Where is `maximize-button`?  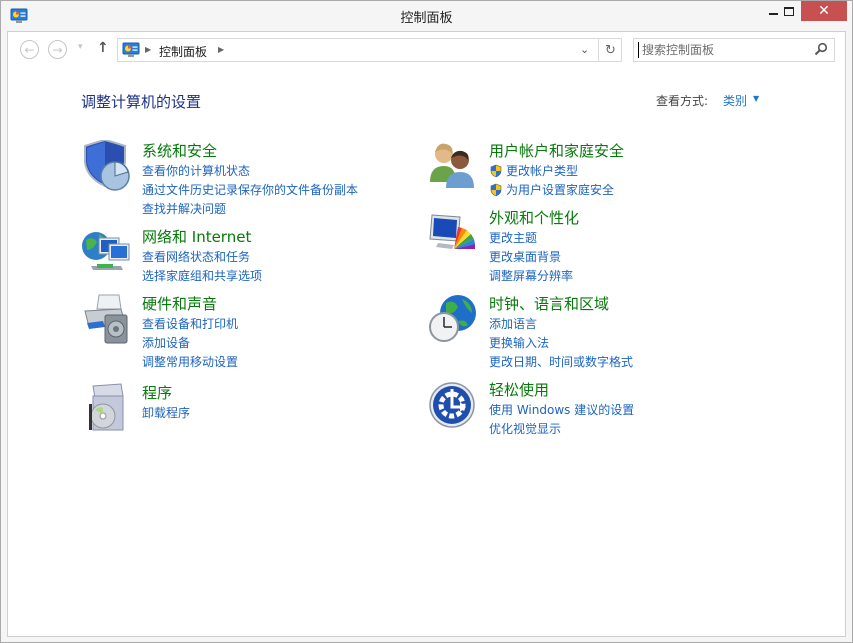 maximize-button is located at coordinates (789, 11).